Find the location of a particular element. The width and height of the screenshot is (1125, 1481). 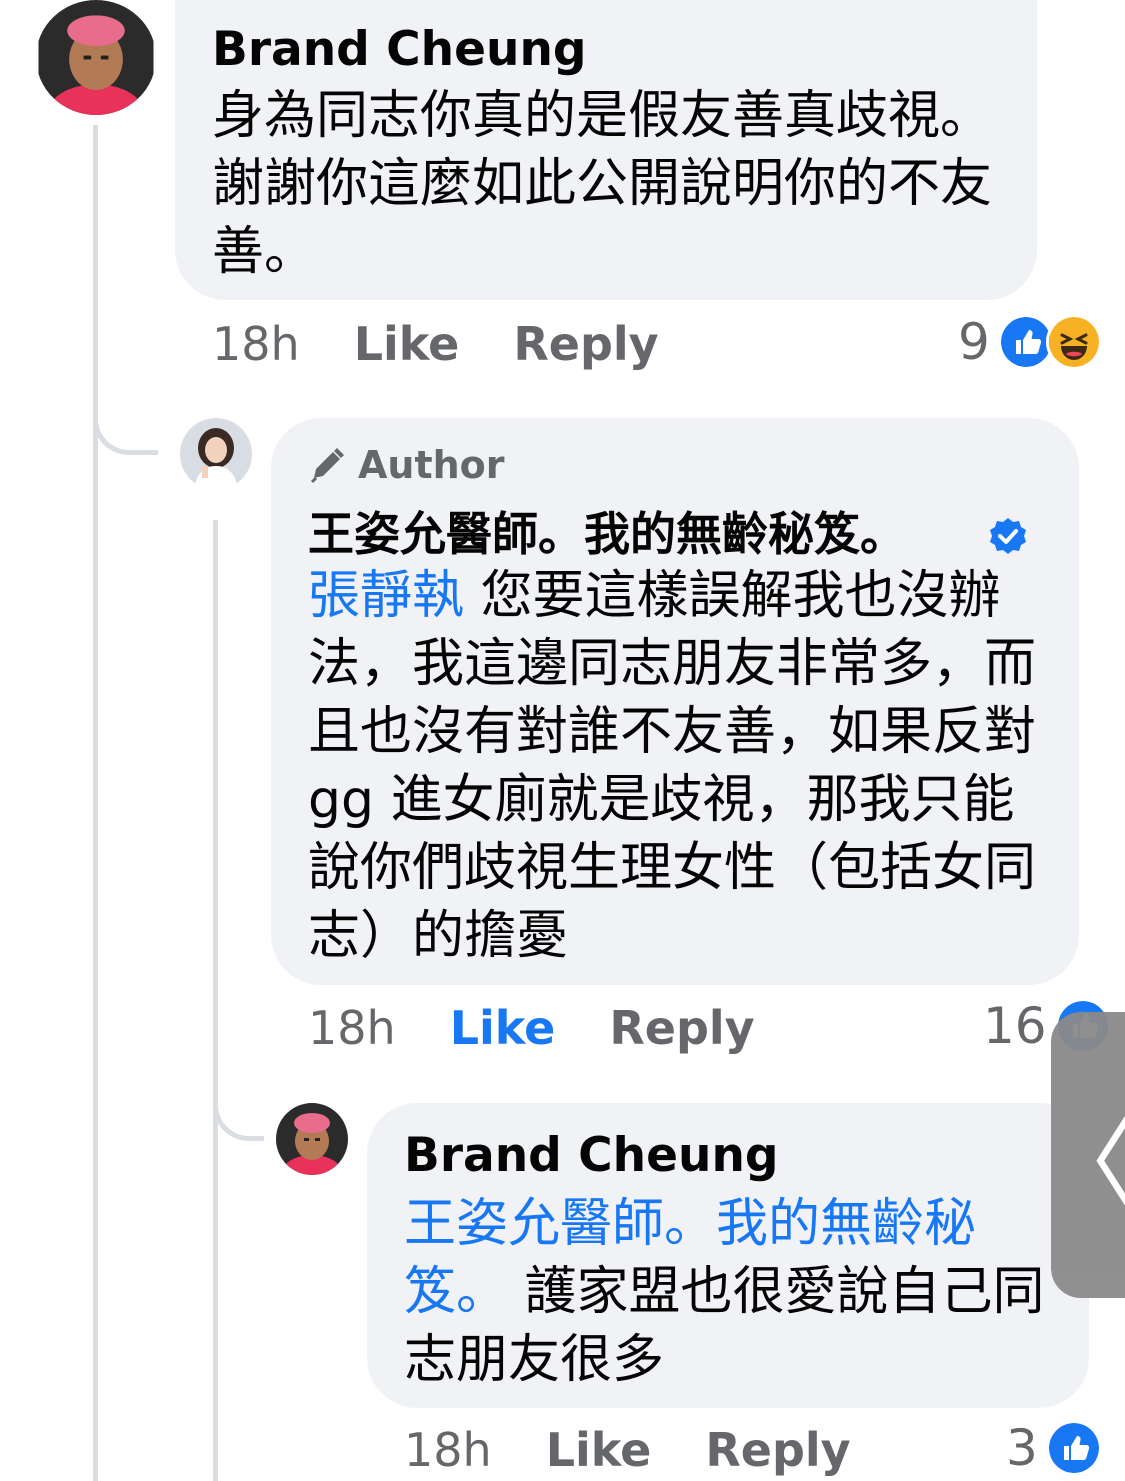

comment-text: 王姿允醫師。我的無齡秘笈。 護家盟也很愛說自己同志朋友很多 is located at coordinates (734, 1292).